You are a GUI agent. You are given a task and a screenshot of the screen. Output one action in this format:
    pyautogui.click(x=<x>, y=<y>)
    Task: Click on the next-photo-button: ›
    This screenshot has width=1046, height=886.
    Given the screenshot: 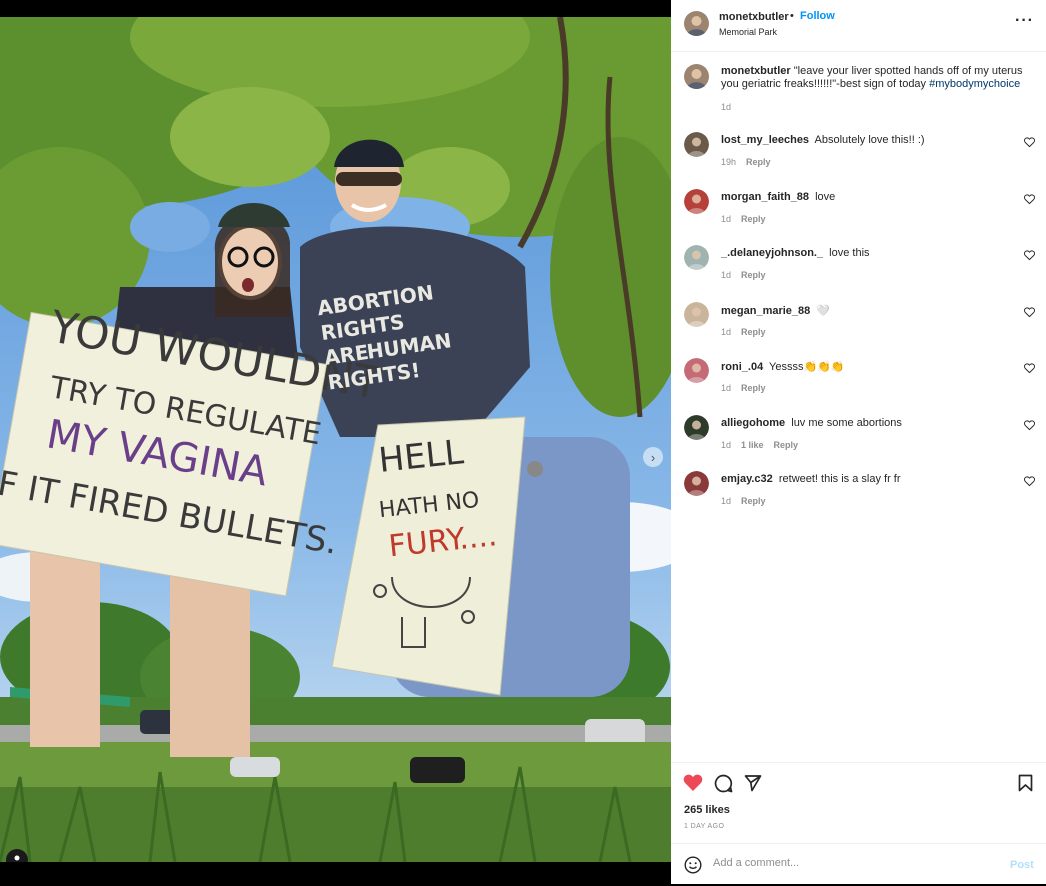 What is the action you would take?
    pyautogui.click(x=653, y=457)
    